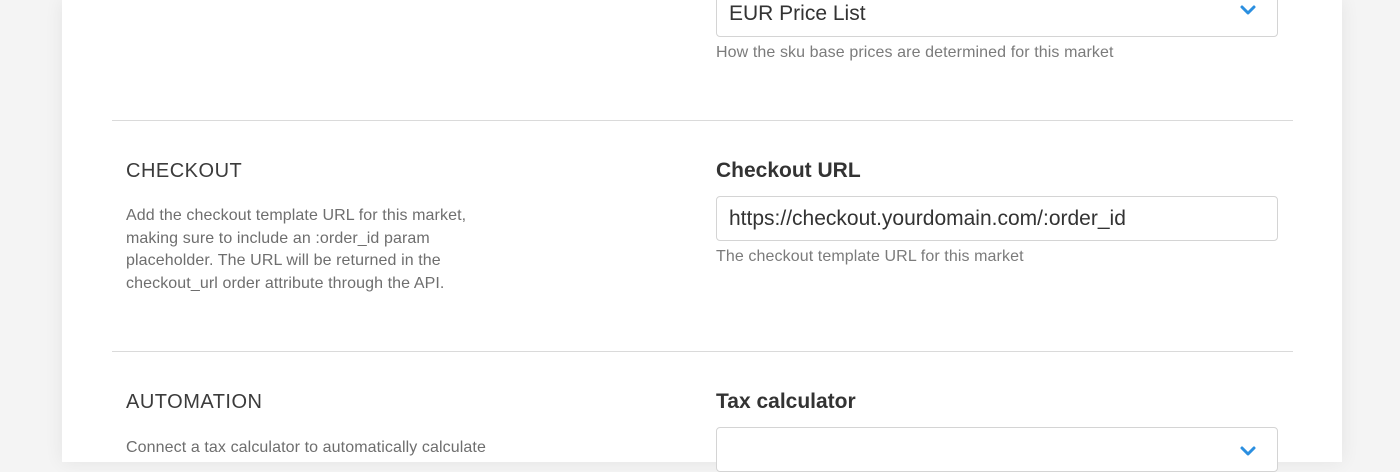  Describe the element at coordinates (997, 449) in the screenshot. I see `tax-calculator-select` at that location.